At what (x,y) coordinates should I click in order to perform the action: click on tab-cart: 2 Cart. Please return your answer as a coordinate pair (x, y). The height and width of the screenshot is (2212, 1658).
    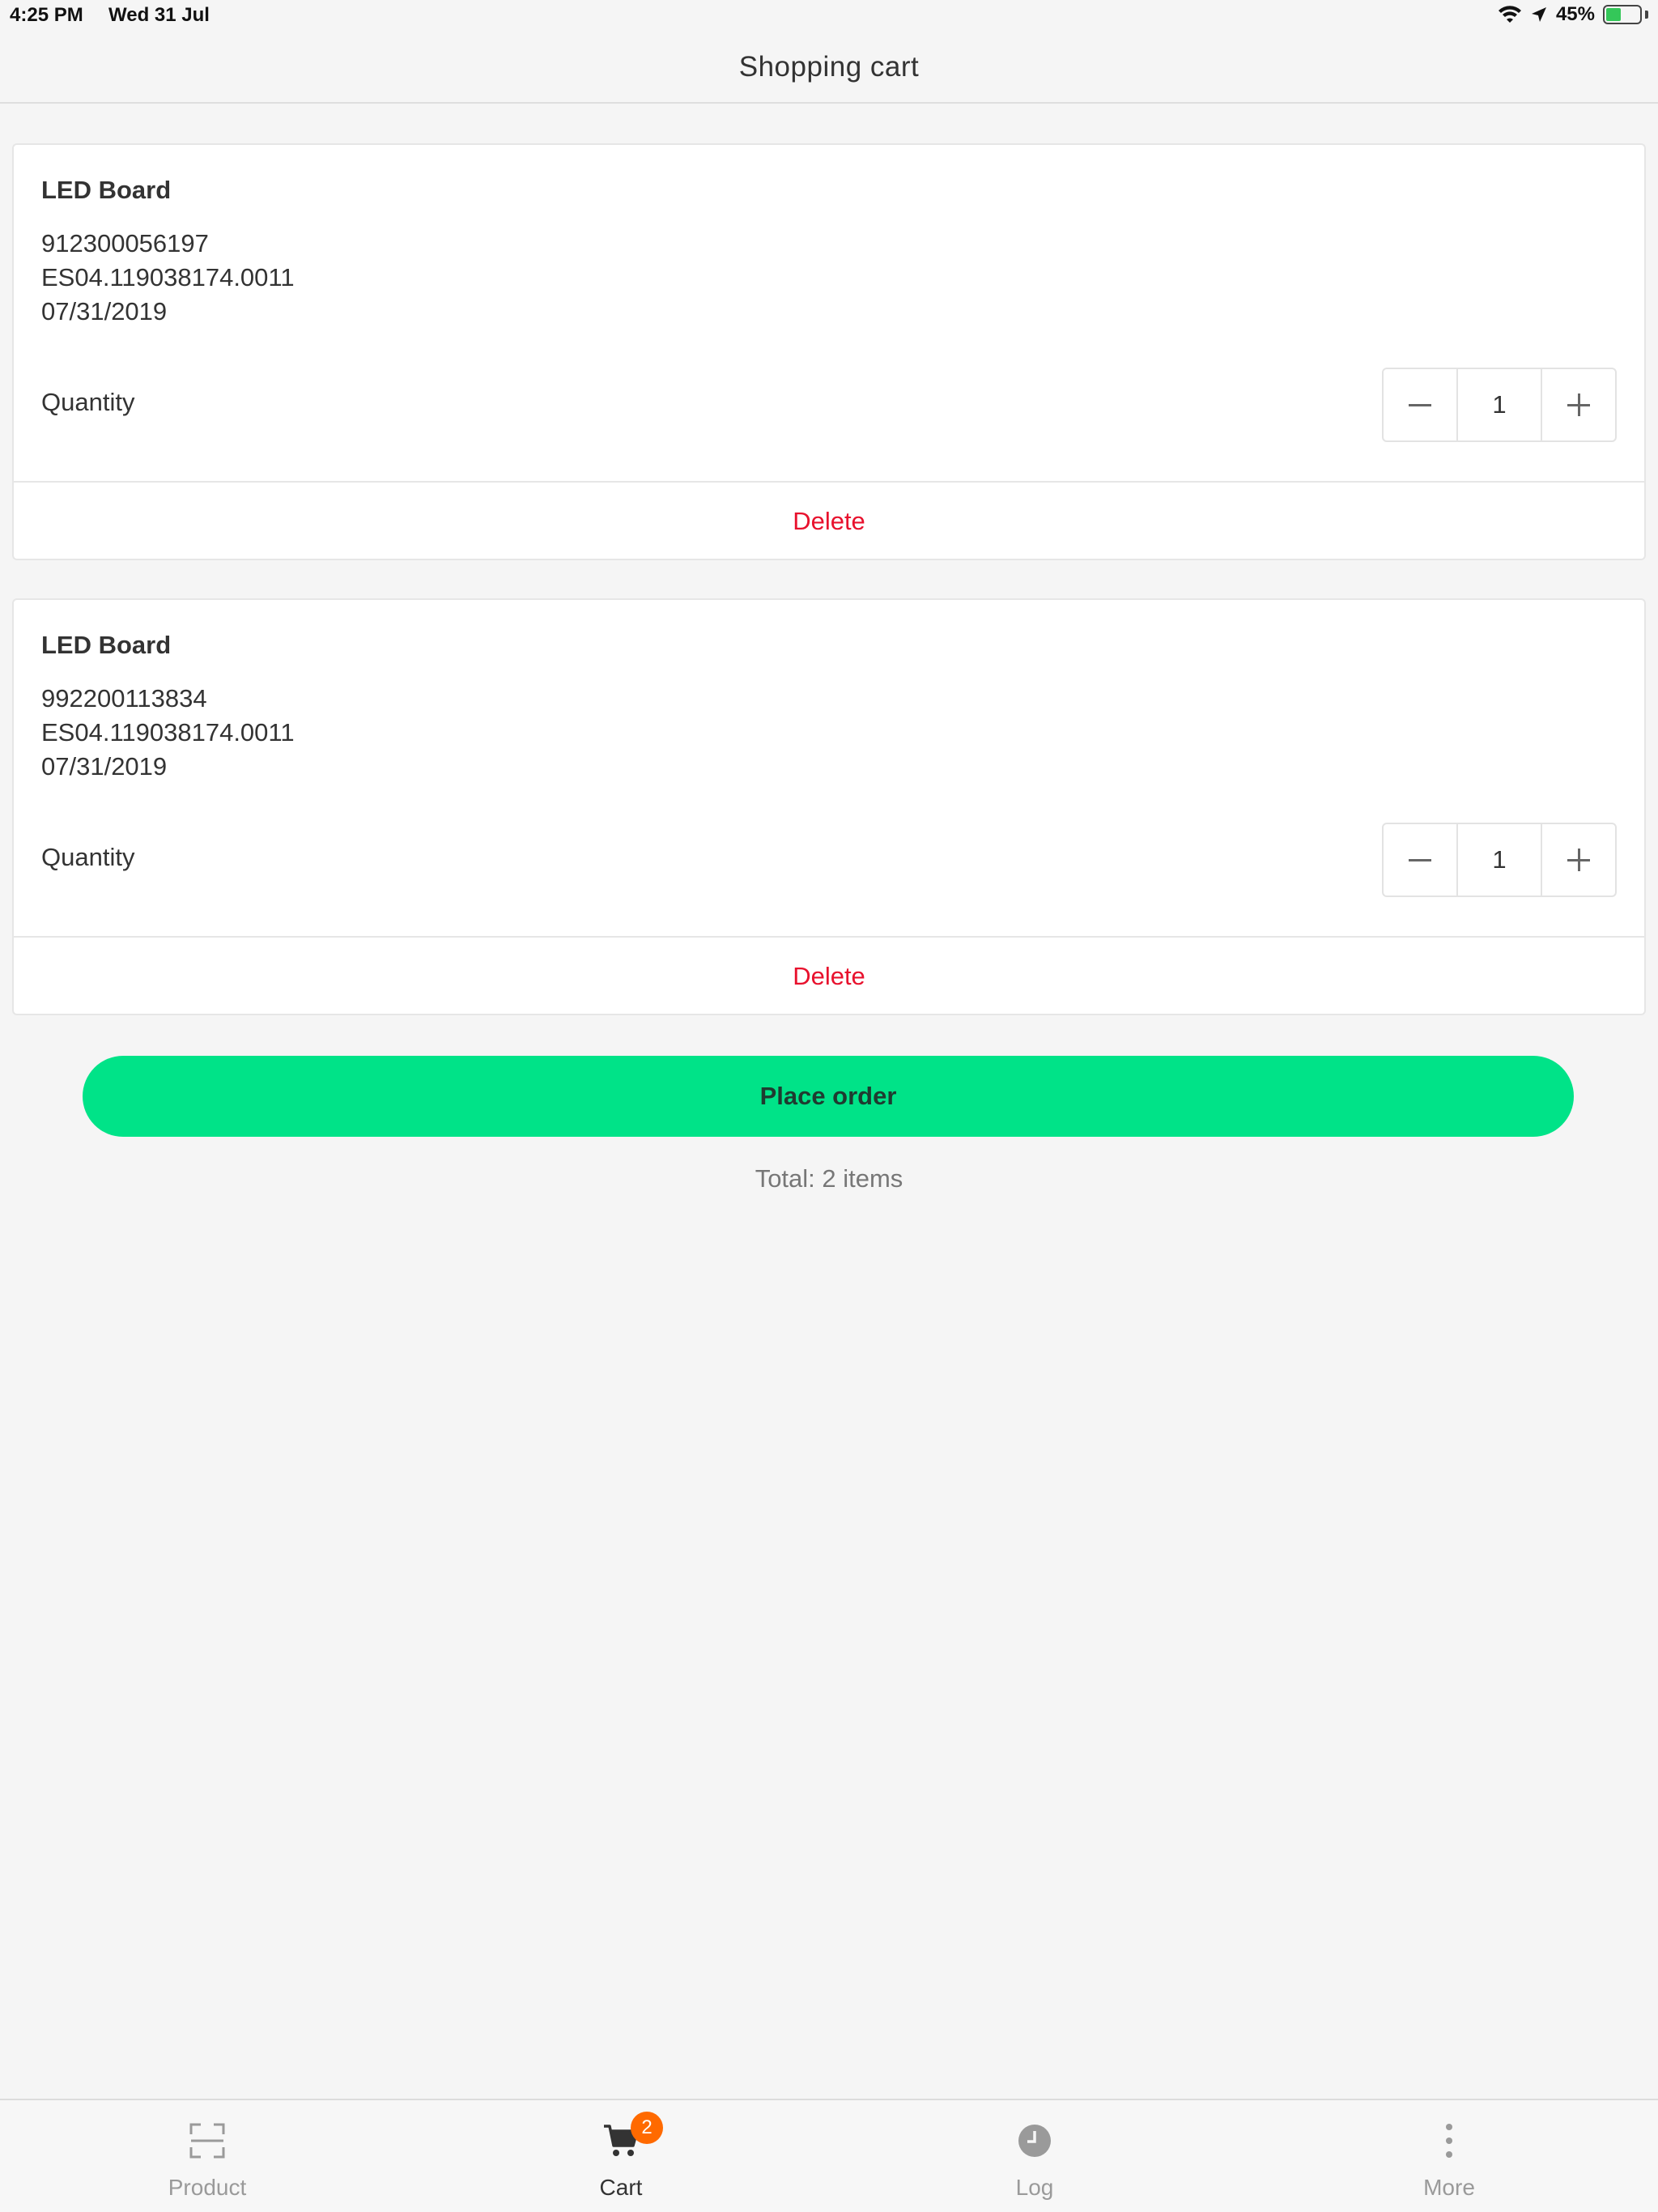
    Looking at the image, I should click on (621, 2156).